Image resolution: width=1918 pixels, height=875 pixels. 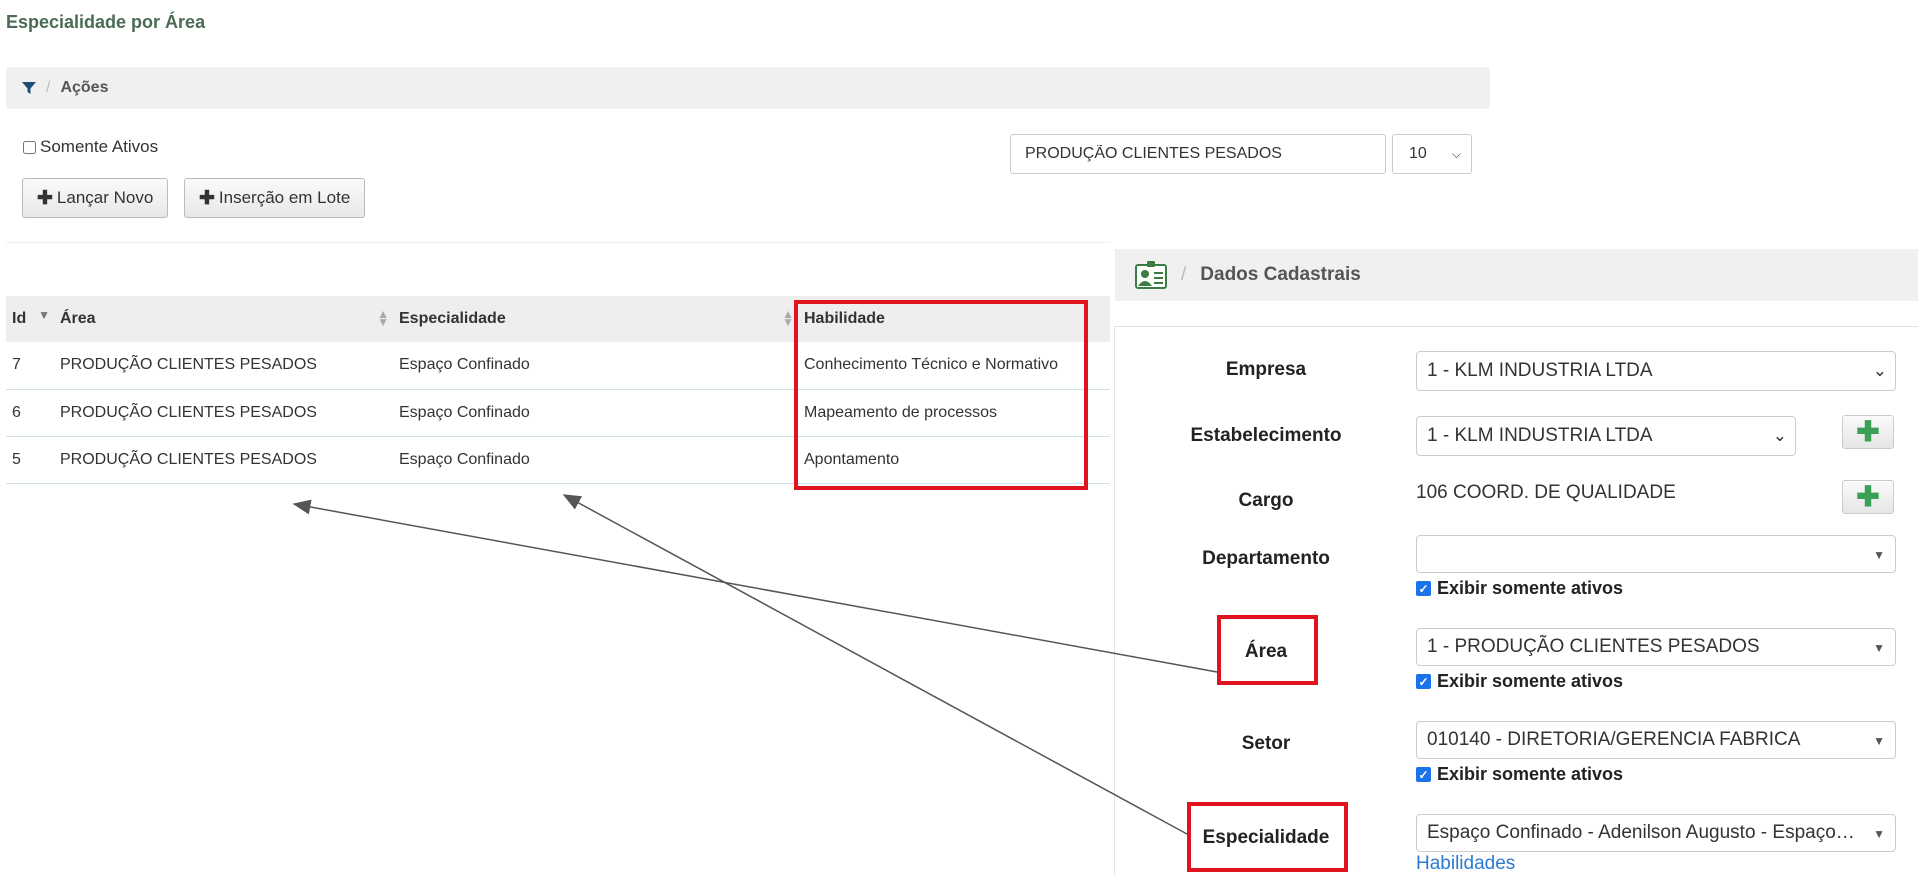 I want to click on arrow-especialidade-to-table, so click(x=875, y=664).